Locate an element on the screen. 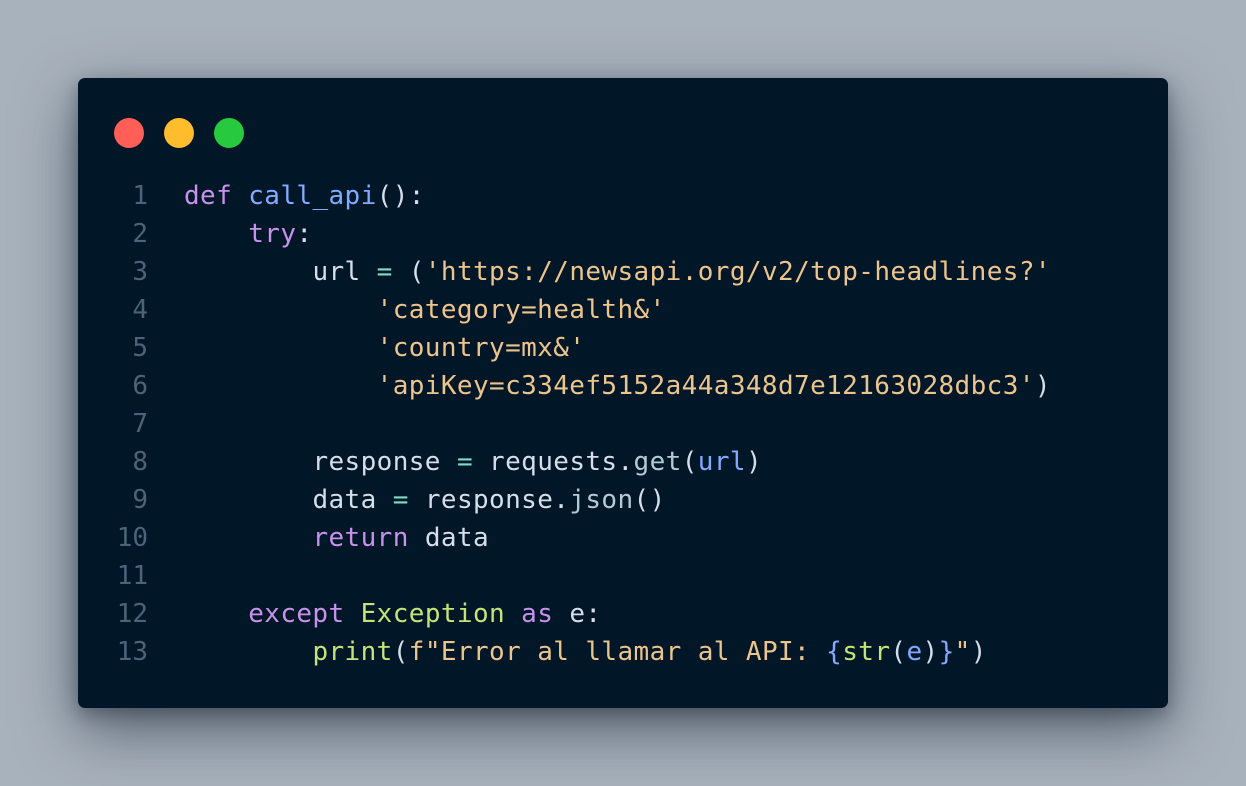 The image size is (1246, 786). maximize-dot-icon is located at coordinates (229, 133).